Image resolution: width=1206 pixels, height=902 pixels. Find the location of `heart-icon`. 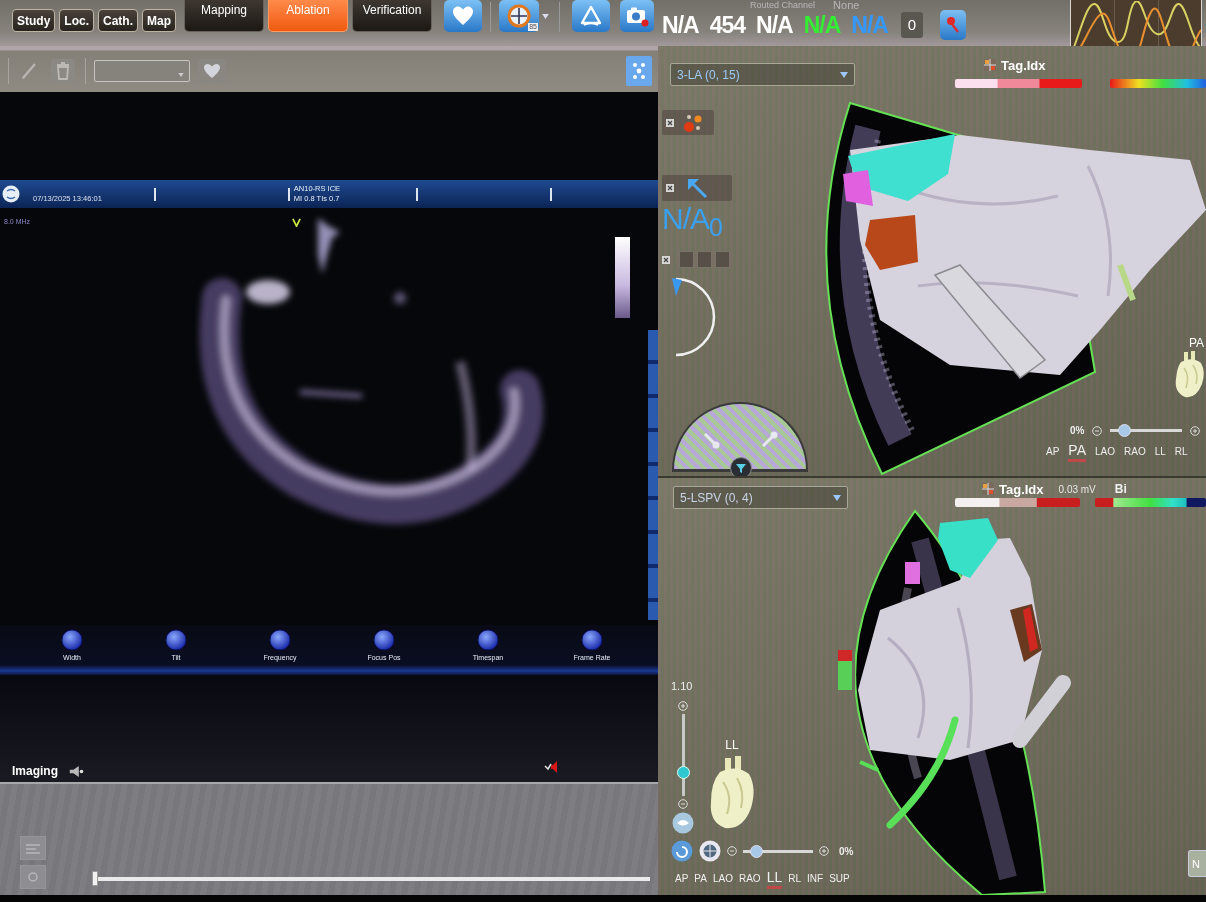

heart-icon is located at coordinates (463, 16).